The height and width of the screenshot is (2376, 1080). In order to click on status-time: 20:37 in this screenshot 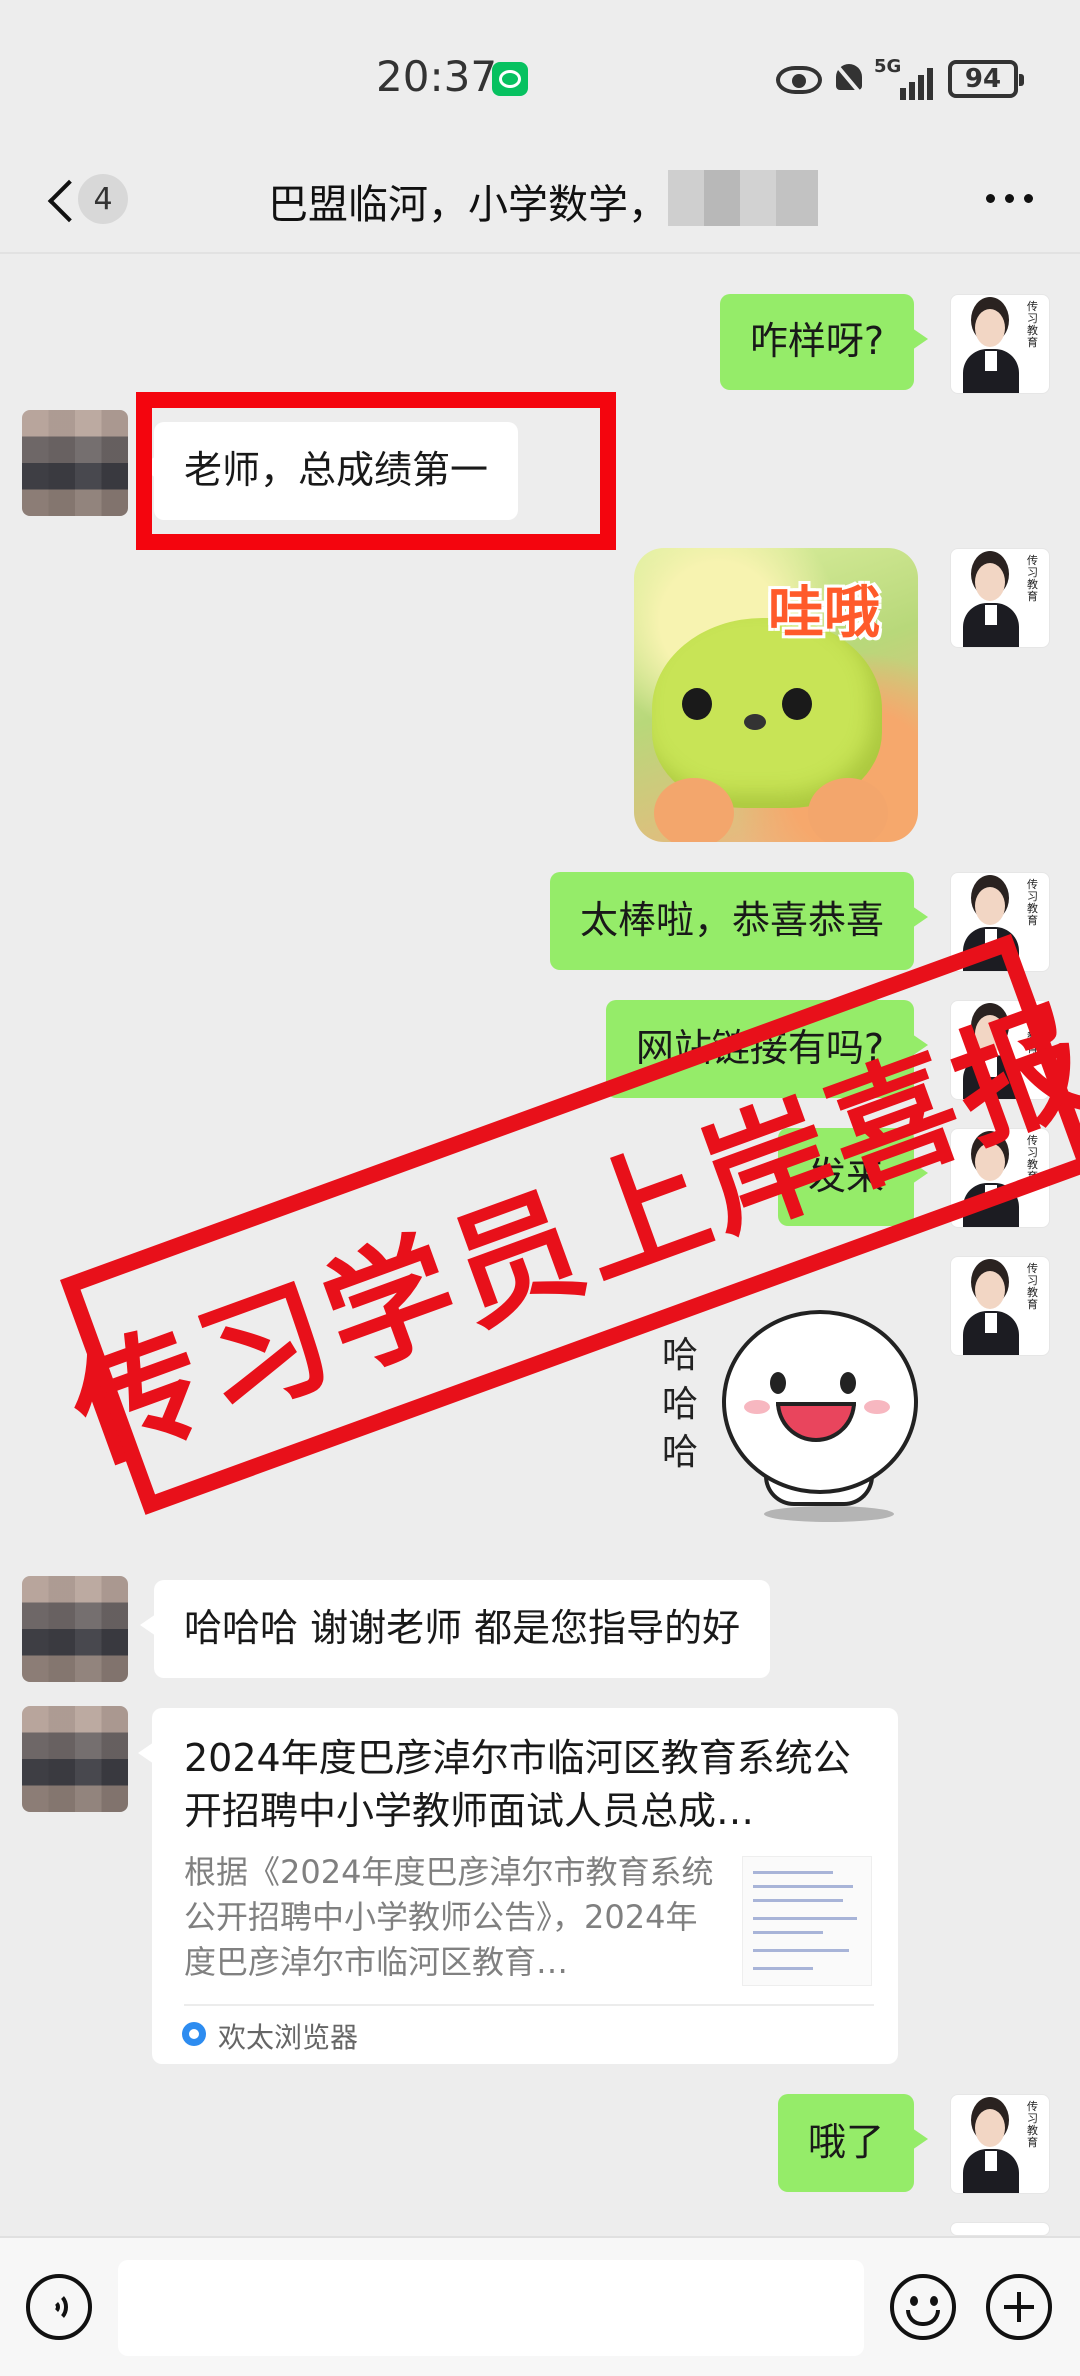, I will do `click(437, 76)`.